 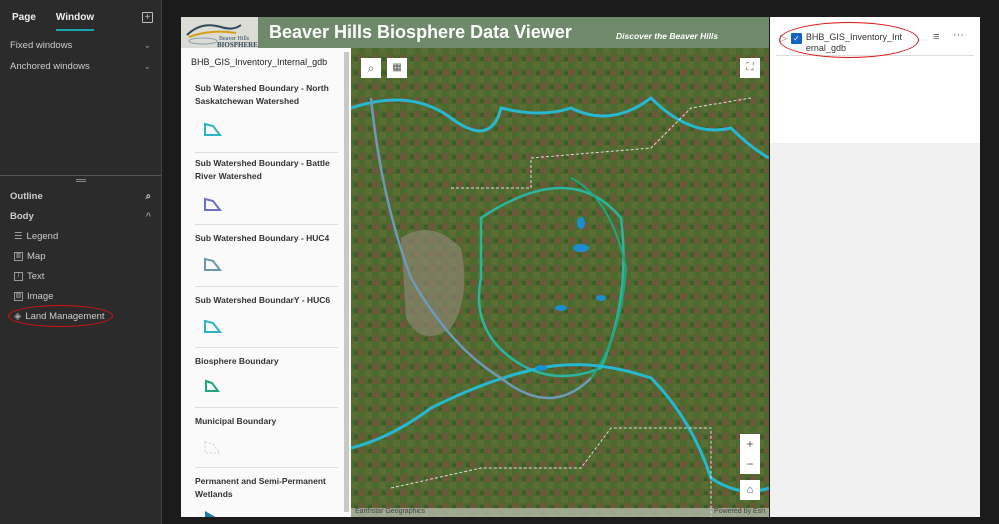 What do you see at coordinates (40, 296) in the screenshot?
I see `outline-item-label: Image` at bounding box center [40, 296].